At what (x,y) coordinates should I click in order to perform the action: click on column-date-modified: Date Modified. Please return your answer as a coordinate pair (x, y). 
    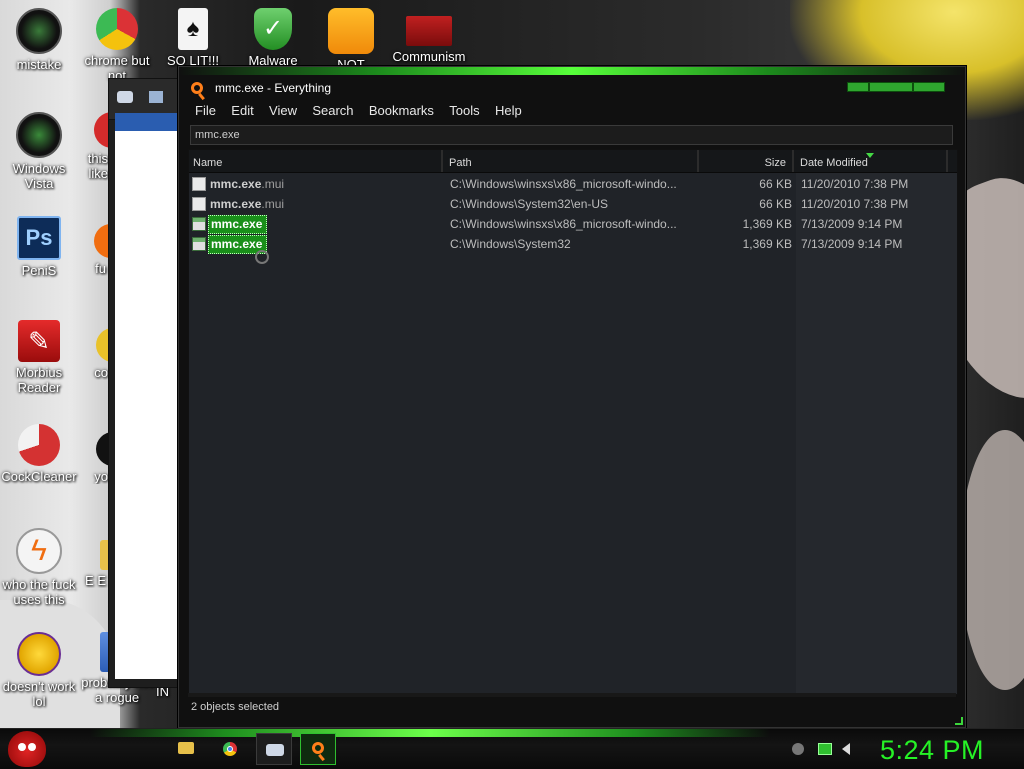
    Looking at the image, I should click on (872, 161).